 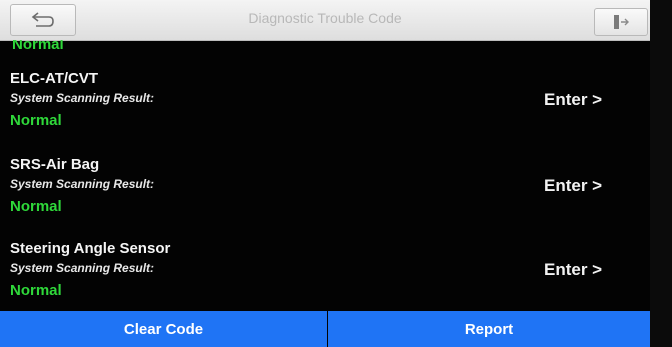 I want to click on clear-code-button: Clear Code, so click(x=163, y=329).